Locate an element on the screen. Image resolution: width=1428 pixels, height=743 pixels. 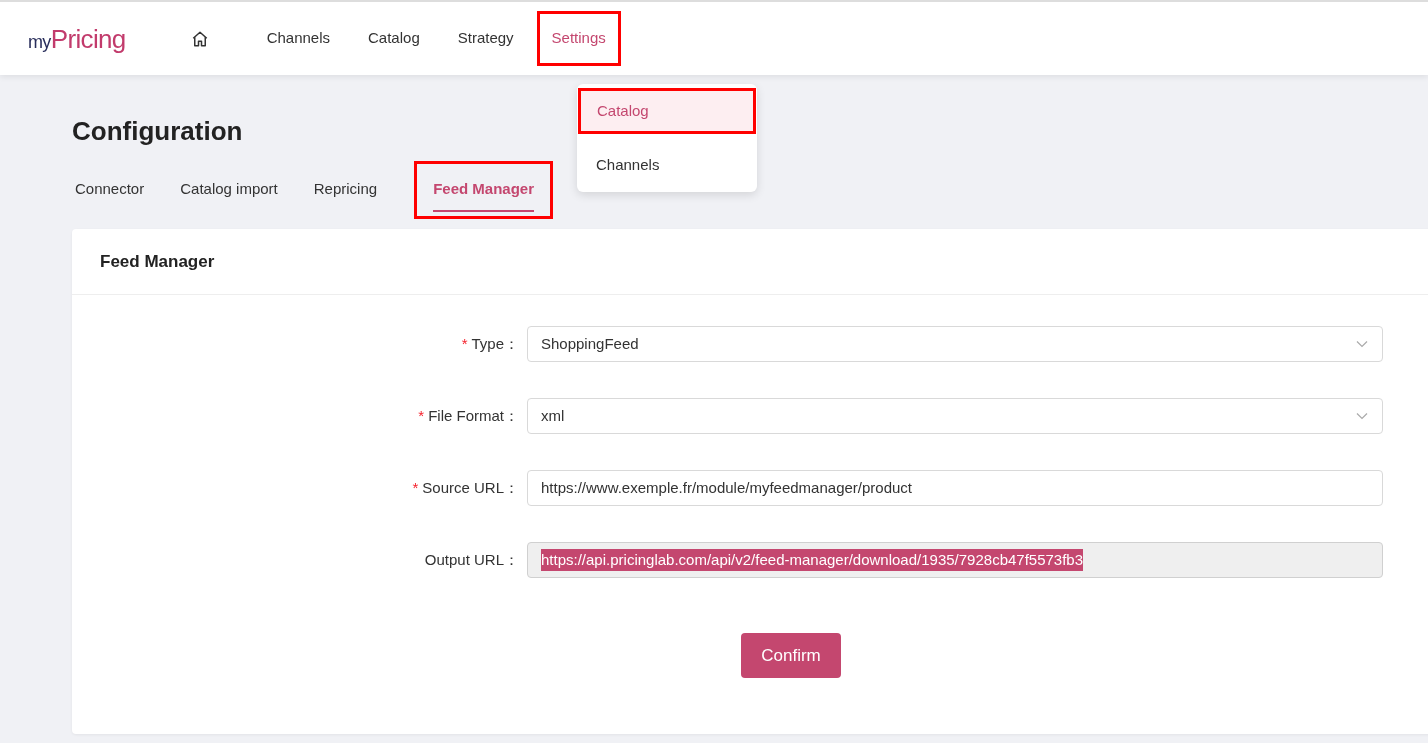
tab: Feed Manager is located at coordinates (483, 190).